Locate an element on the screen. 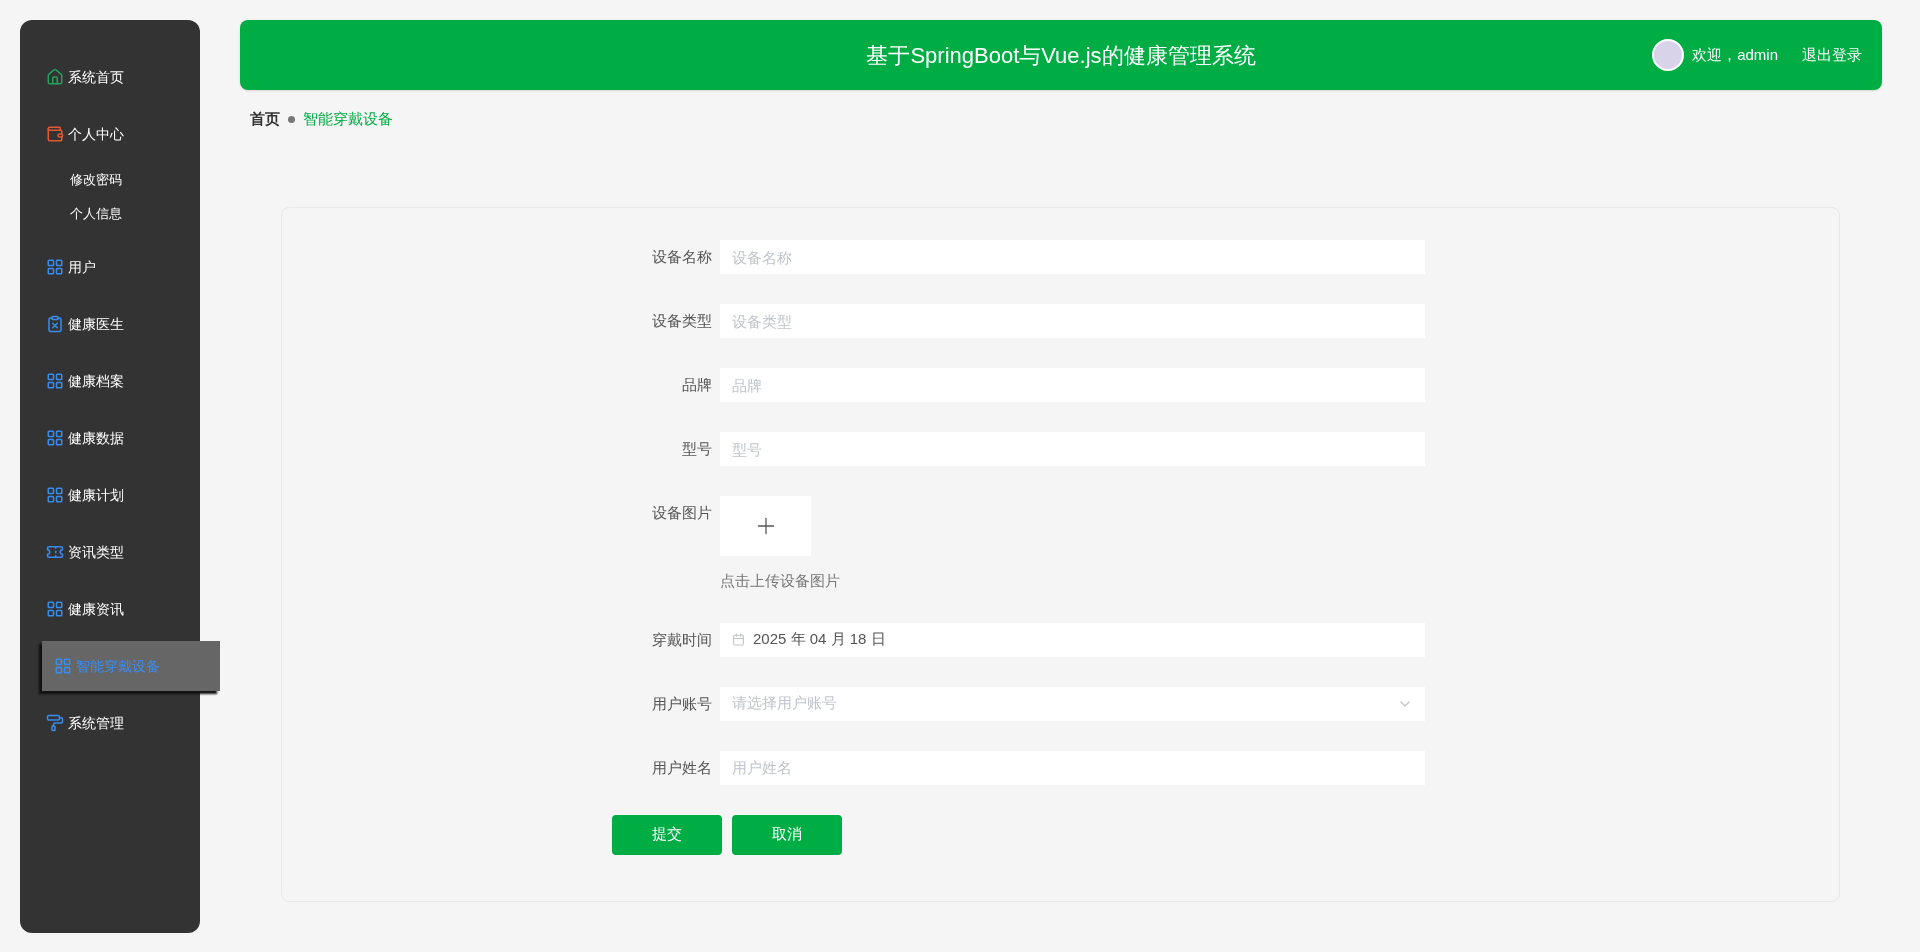  sidebar-item: 健康计划 is located at coordinates (110, 495).